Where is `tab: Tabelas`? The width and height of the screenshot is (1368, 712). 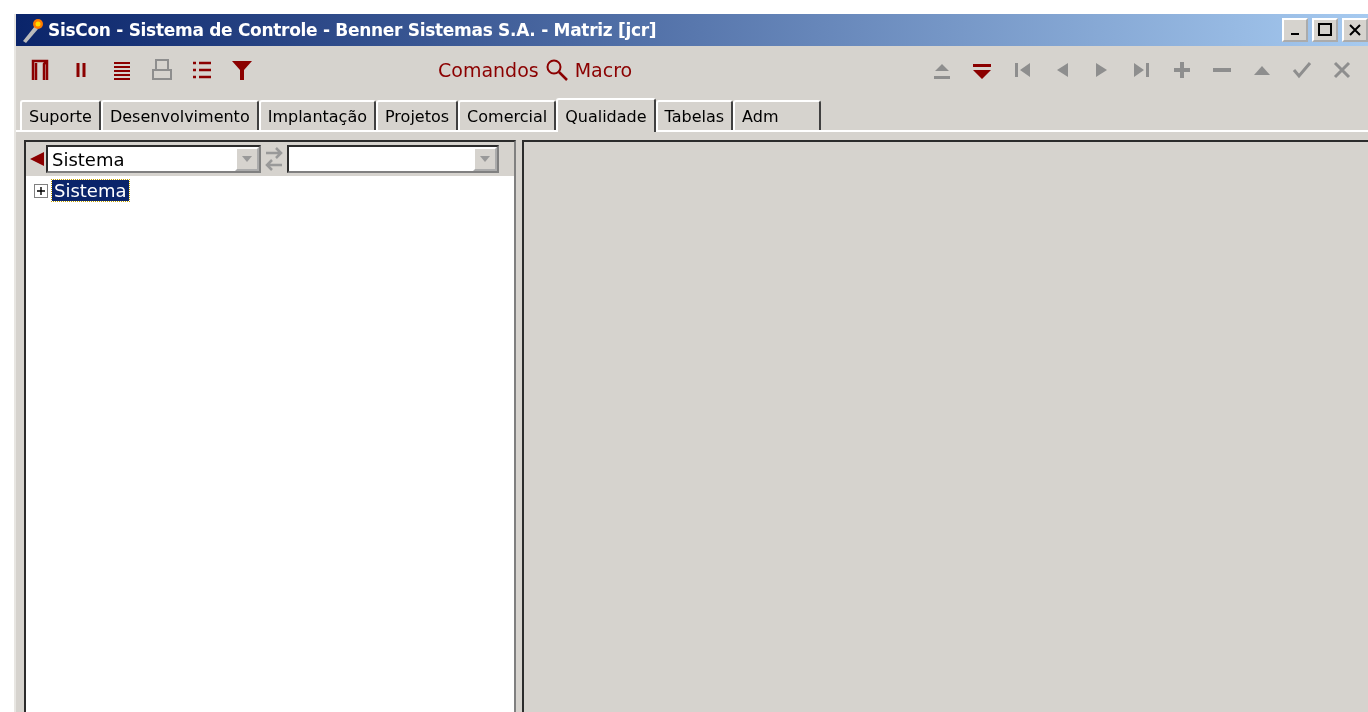 tab: Tabelas is located at coordinates (694, 115).